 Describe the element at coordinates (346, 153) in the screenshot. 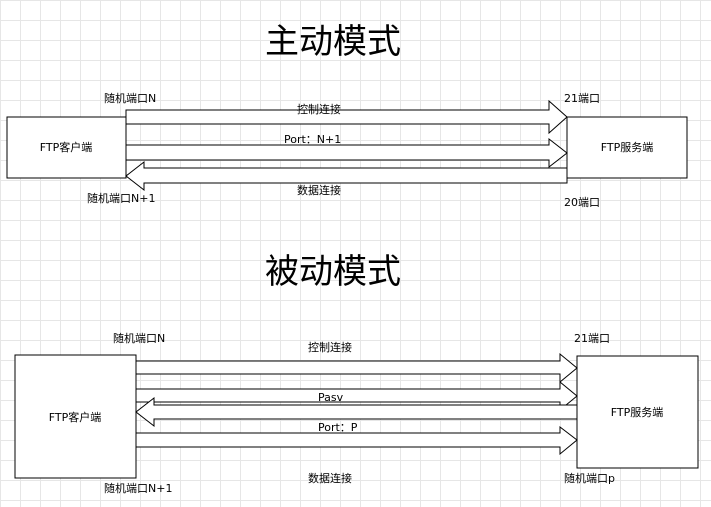

I see `active-port-command-arrow` at that location.